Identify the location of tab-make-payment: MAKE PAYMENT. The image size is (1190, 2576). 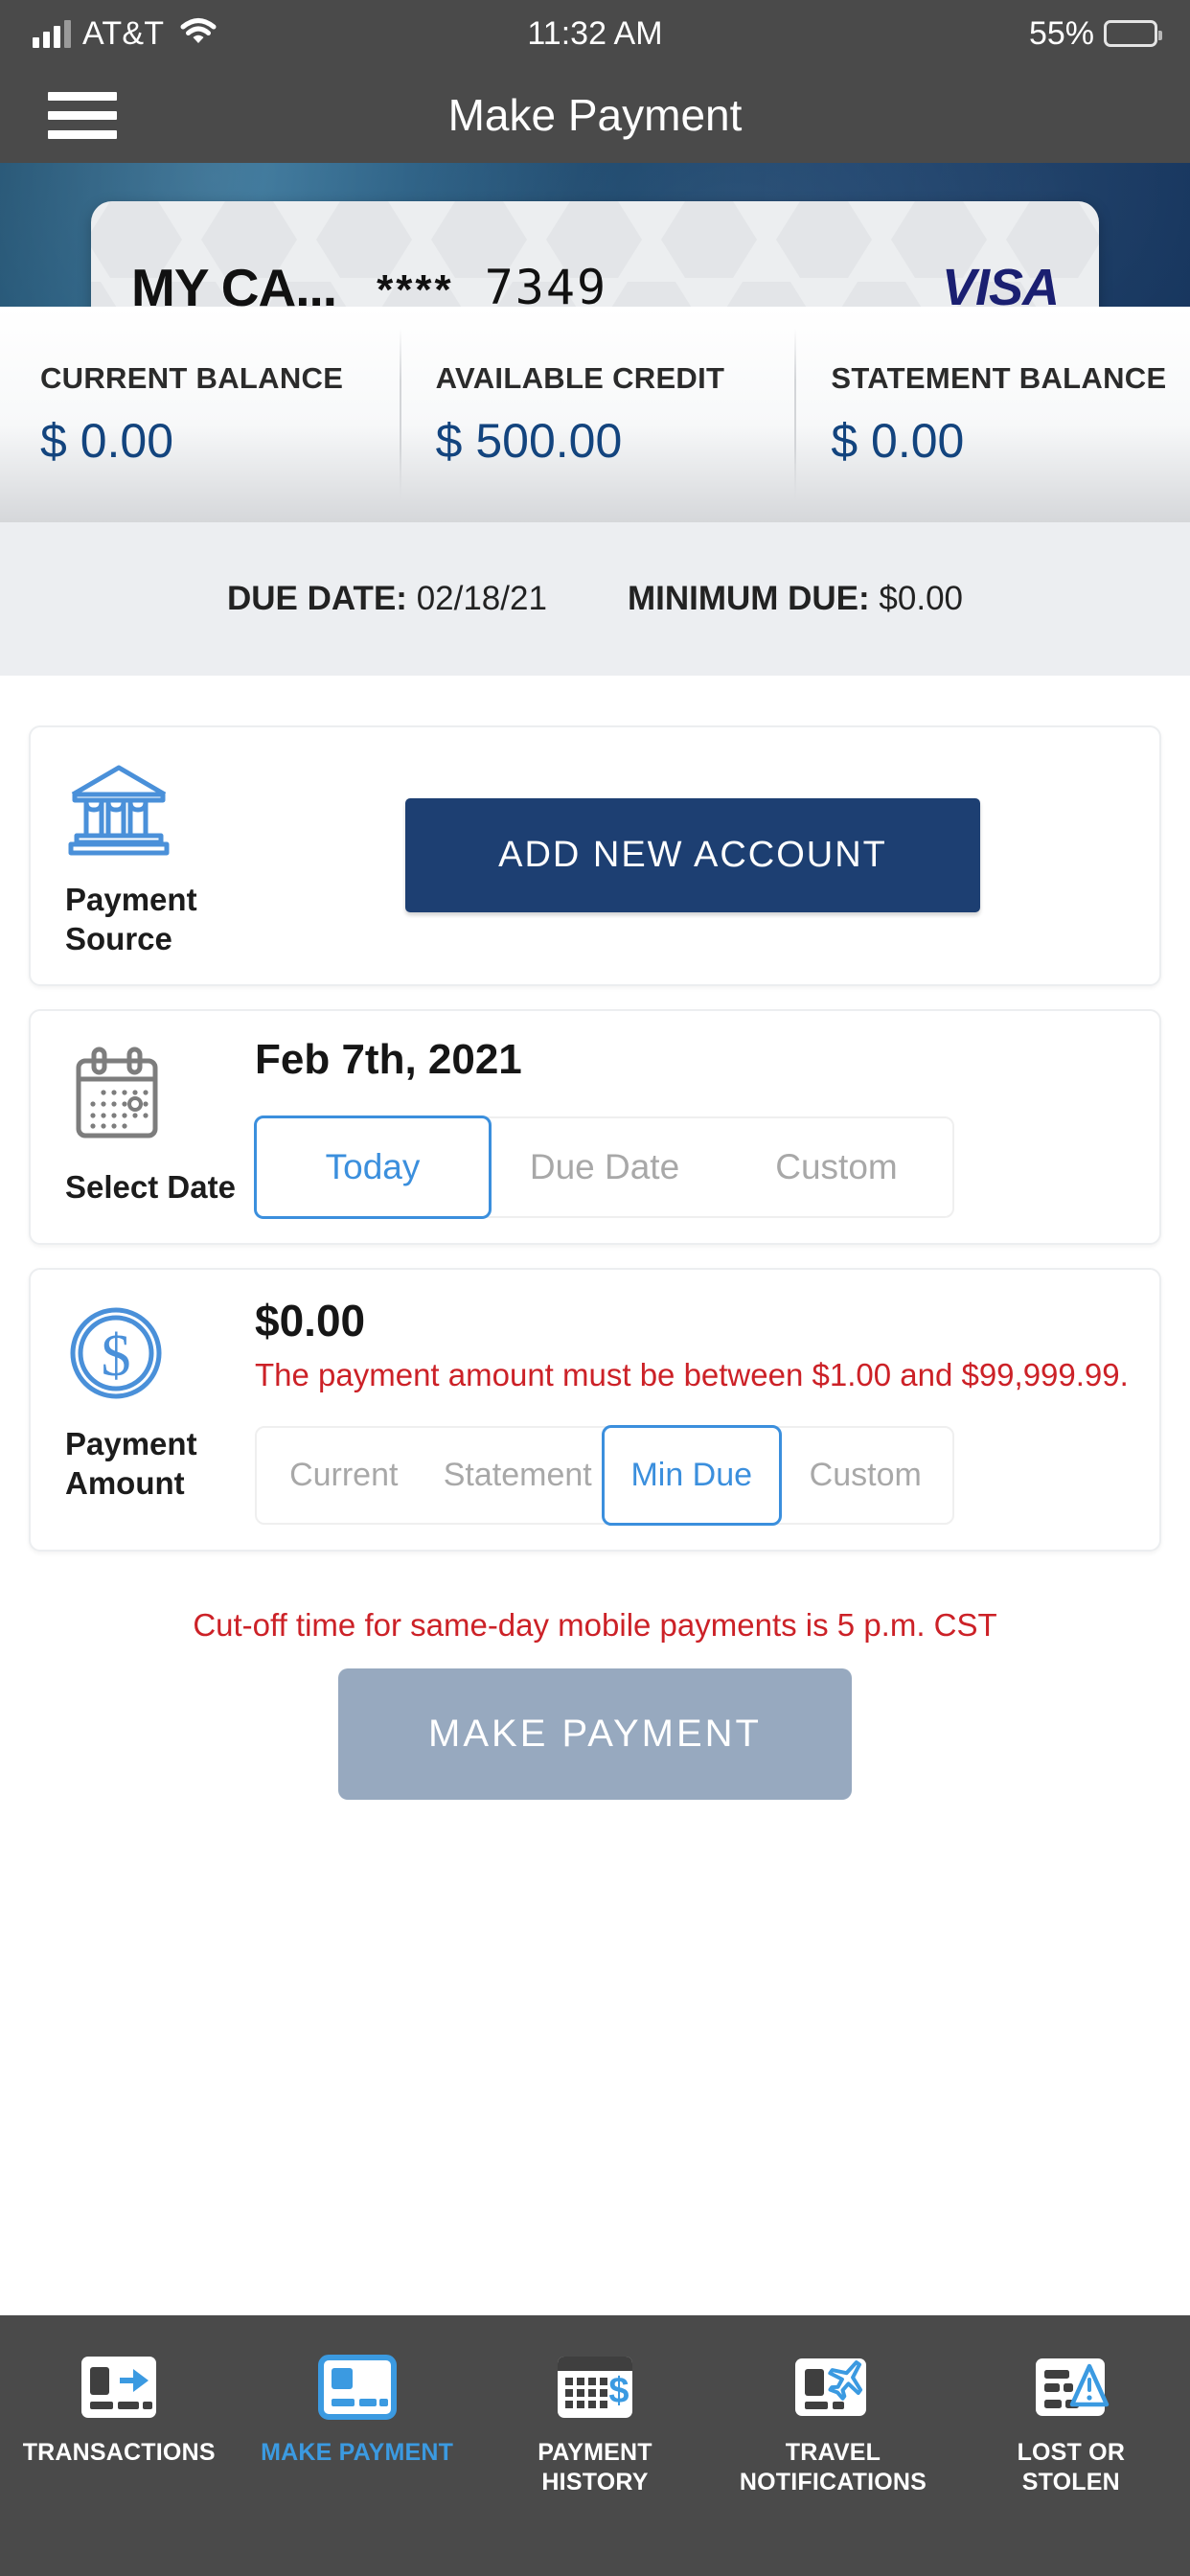
(357, 2409).